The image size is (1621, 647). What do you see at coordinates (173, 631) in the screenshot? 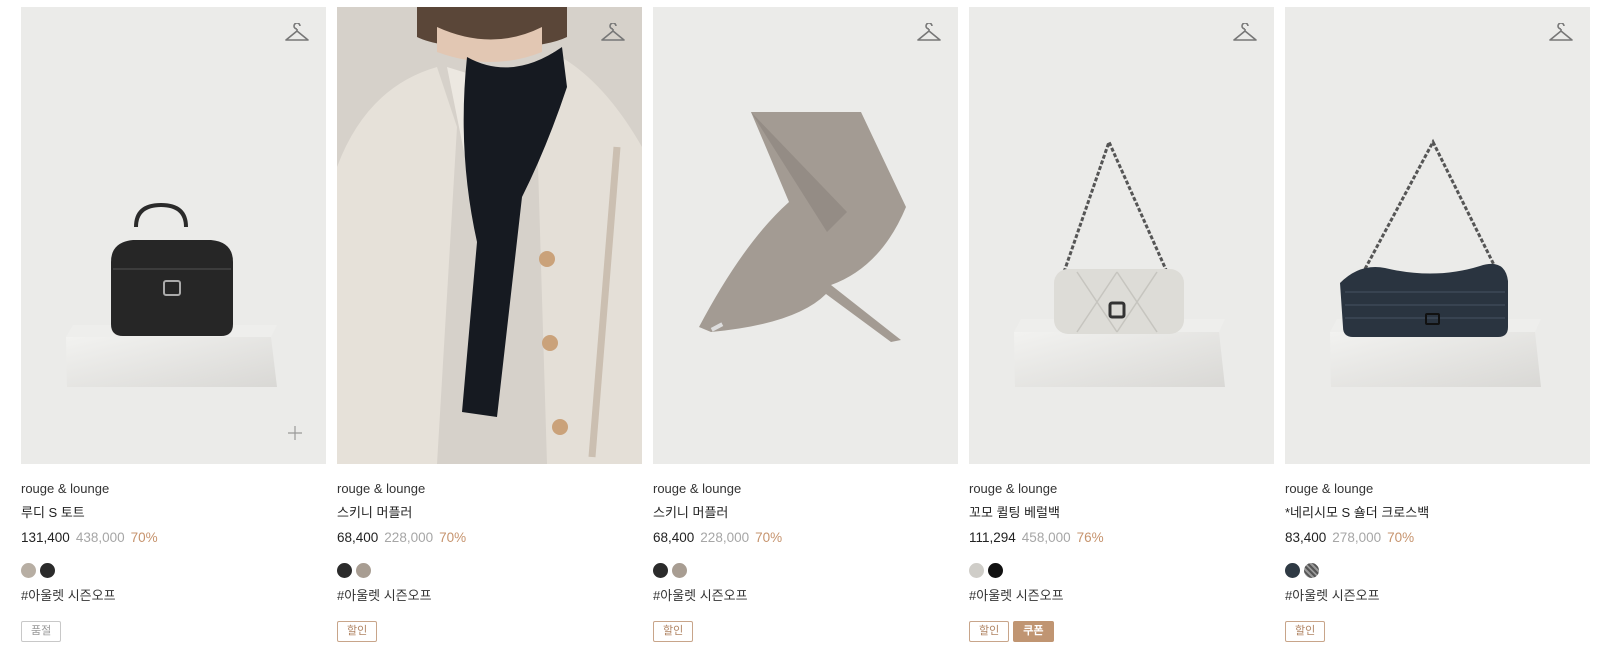
I see `badge-row: 품절` at bounding box center [173, 631].